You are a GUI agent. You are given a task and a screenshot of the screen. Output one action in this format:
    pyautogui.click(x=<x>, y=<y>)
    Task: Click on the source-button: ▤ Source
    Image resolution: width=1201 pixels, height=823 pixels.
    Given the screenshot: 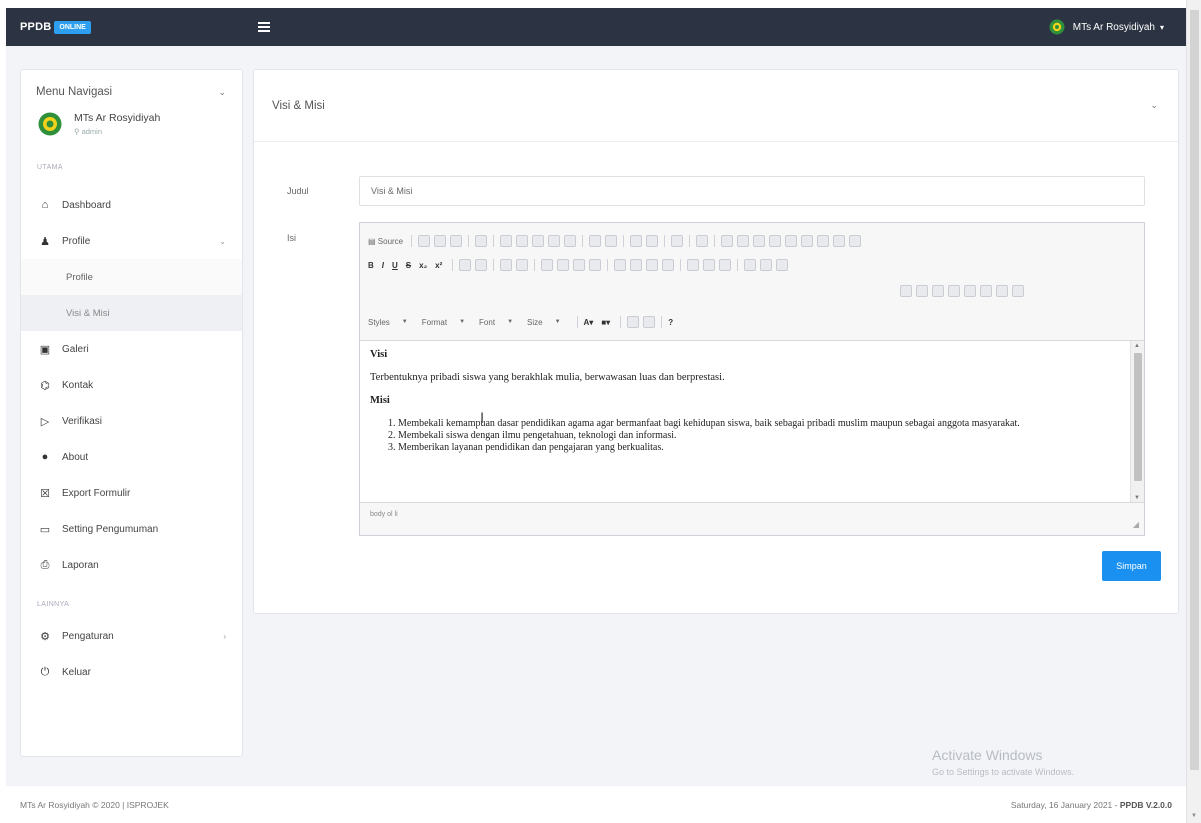 What is the action you would take?
    pyautogui.click(x=385, y=241)
    